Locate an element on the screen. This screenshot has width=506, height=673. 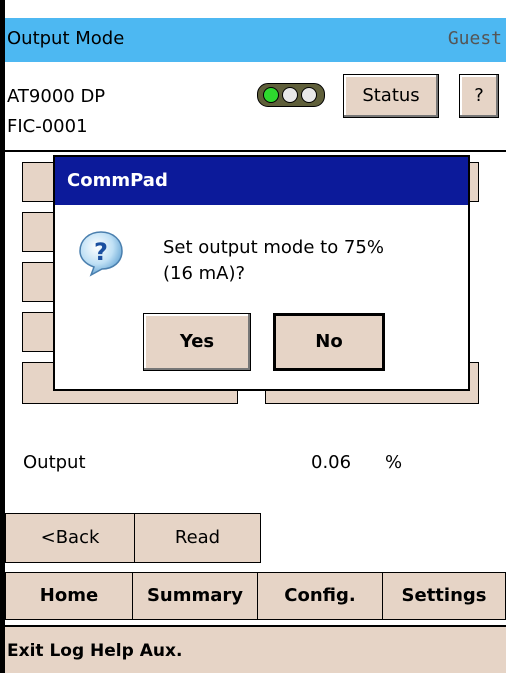
tab-settings: Settings is located at coordinates (444, 596).